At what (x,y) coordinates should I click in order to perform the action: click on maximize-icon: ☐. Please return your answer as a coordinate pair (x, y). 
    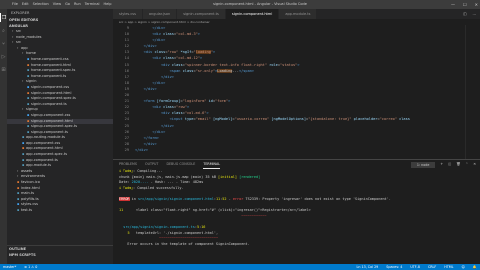
    Looking at the image, I should click on (465, 4).